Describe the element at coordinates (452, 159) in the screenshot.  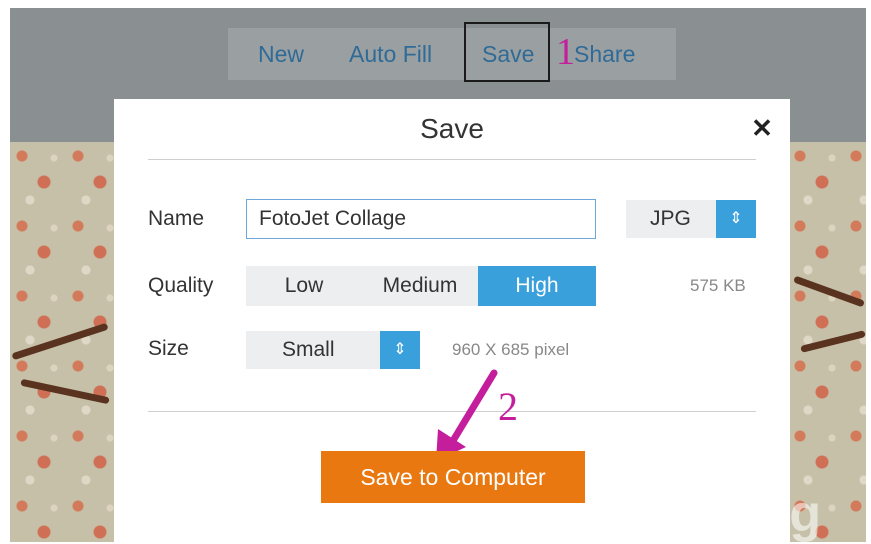
I see `divider` at that location.